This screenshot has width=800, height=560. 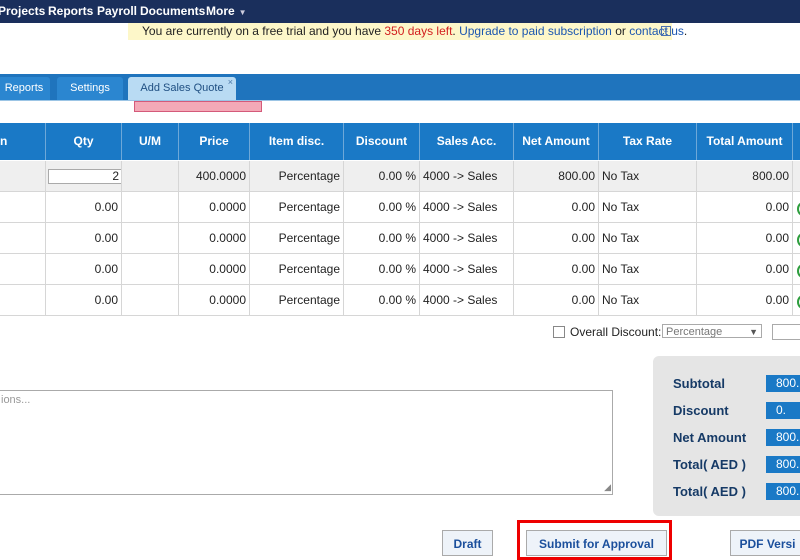 What do you see at coordinates (607, 487) in the screenshot?
I see `resize-grip-icon: ◢` at bounding box center [607, 487].